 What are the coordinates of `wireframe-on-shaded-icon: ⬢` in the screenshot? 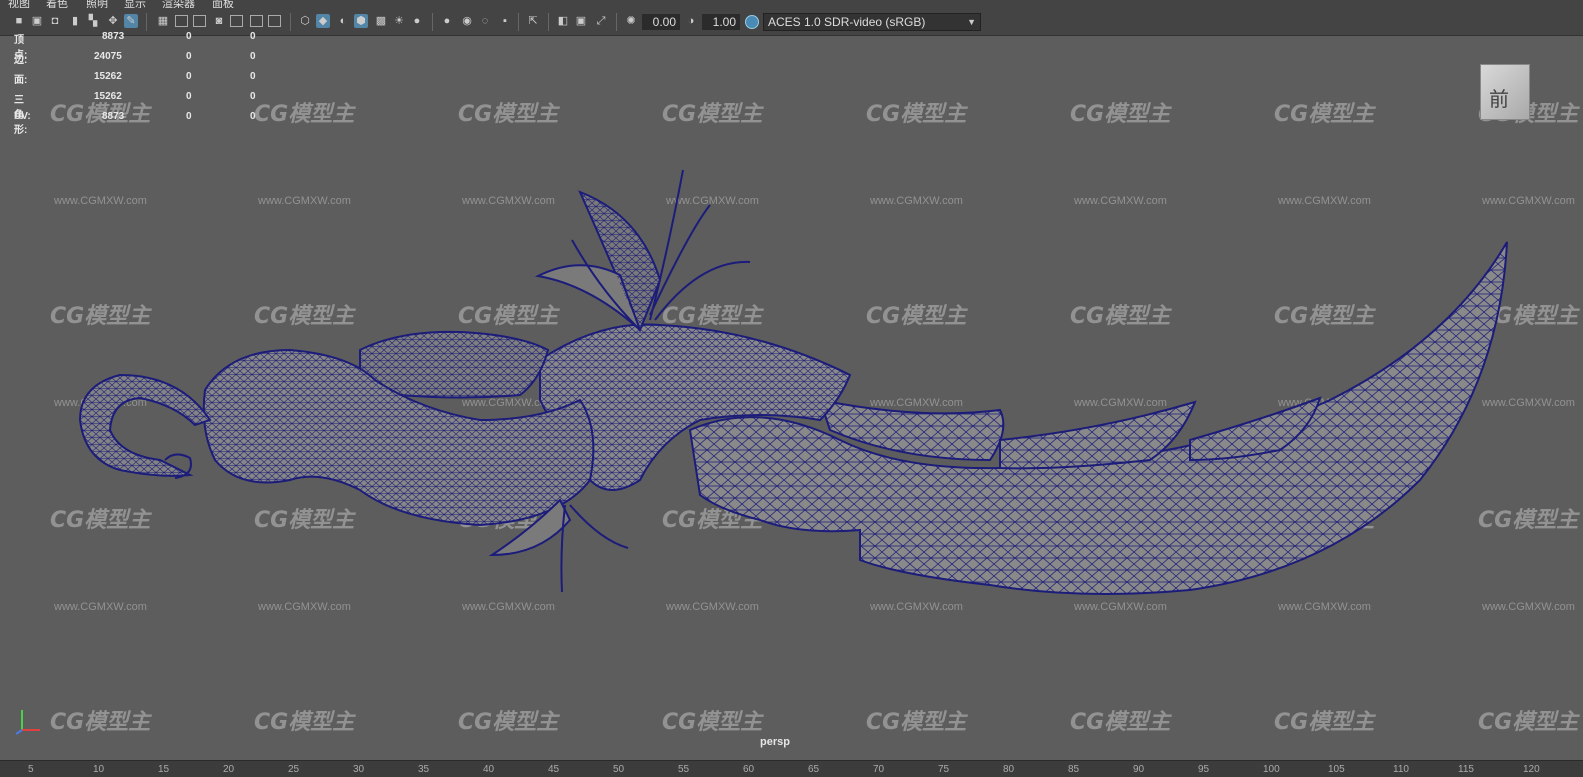 It's located at (361, 21).